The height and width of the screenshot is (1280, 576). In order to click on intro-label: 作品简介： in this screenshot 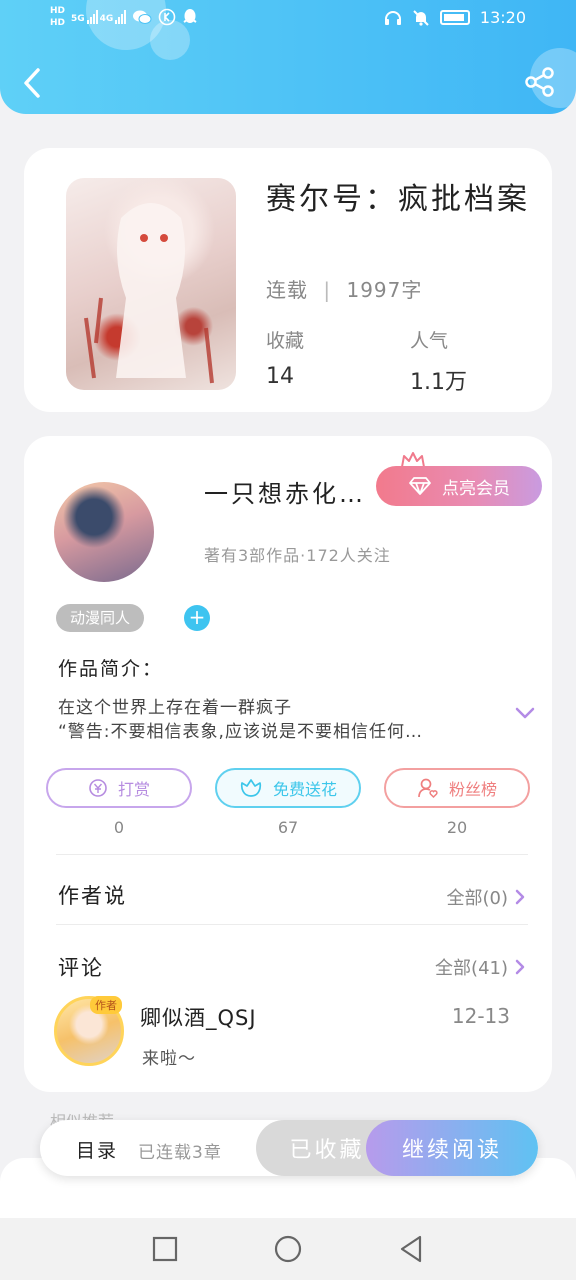, I will do `click(111, 669)`.